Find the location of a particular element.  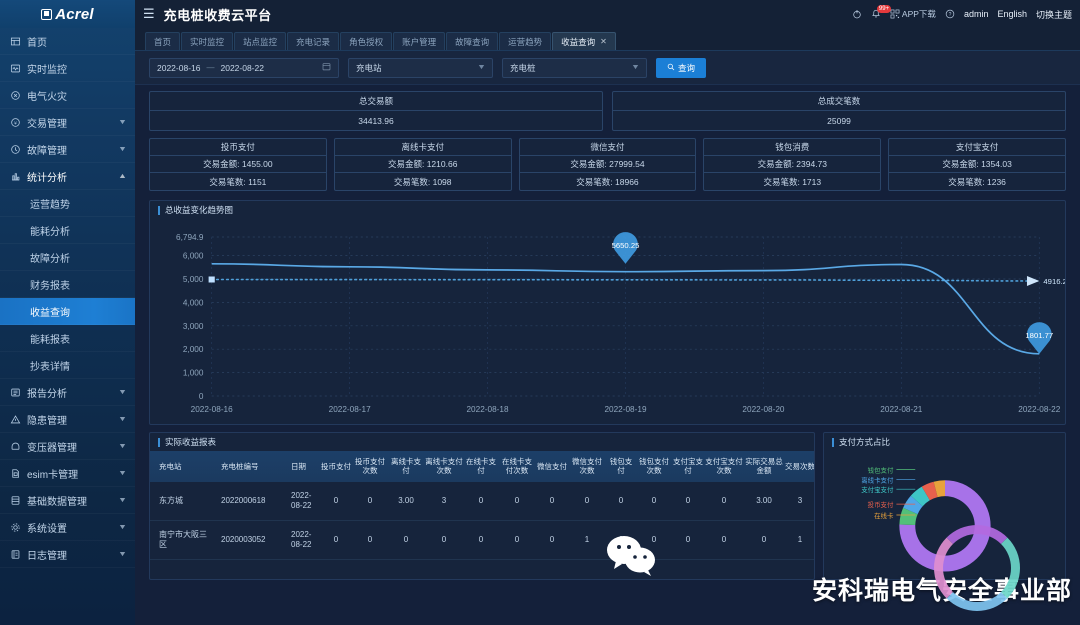

monitor-icon is located at coordinates (15, 68).